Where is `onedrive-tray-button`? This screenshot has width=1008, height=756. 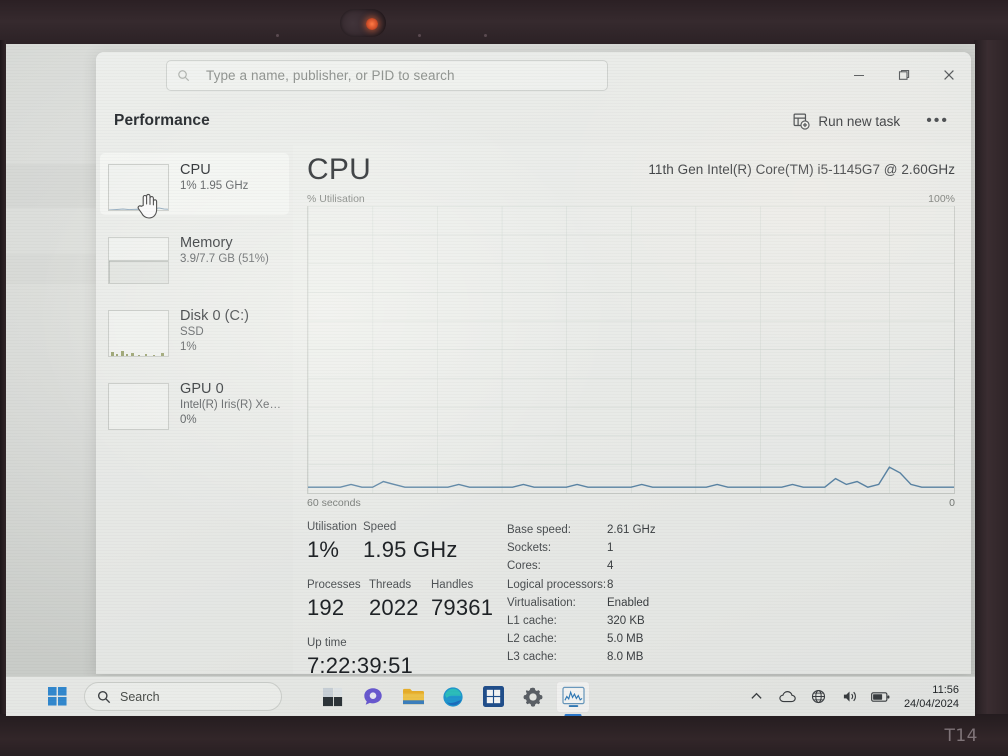 onedrive-tray-button is located at coordinates (788, 697).